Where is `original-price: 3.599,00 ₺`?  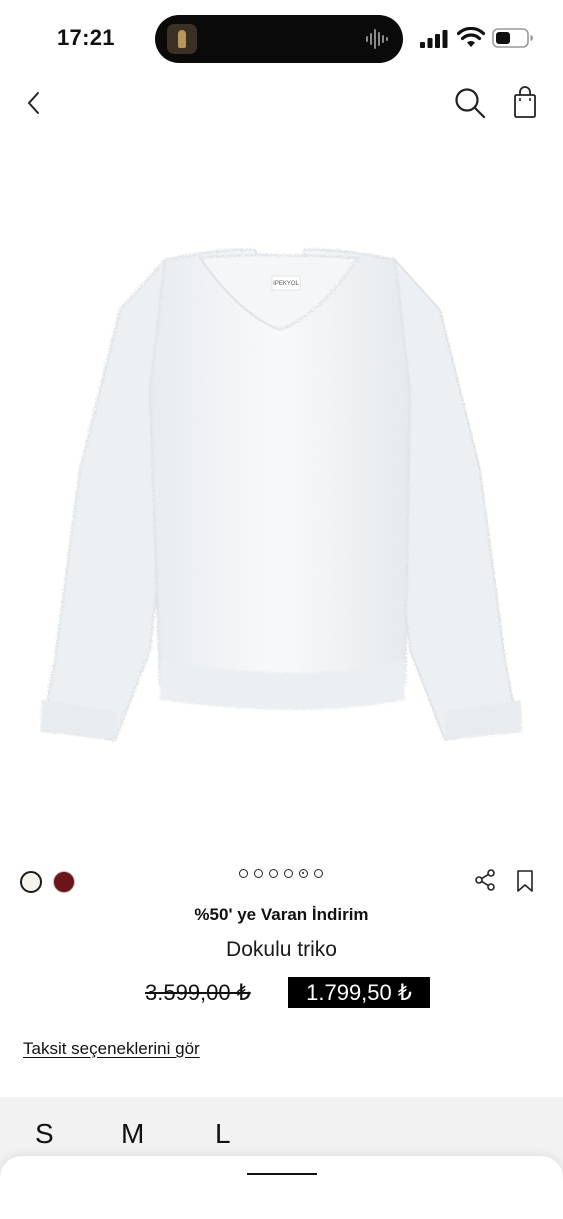
original-price: 3.599,00 ₺ is located at coordinates (198, 992).